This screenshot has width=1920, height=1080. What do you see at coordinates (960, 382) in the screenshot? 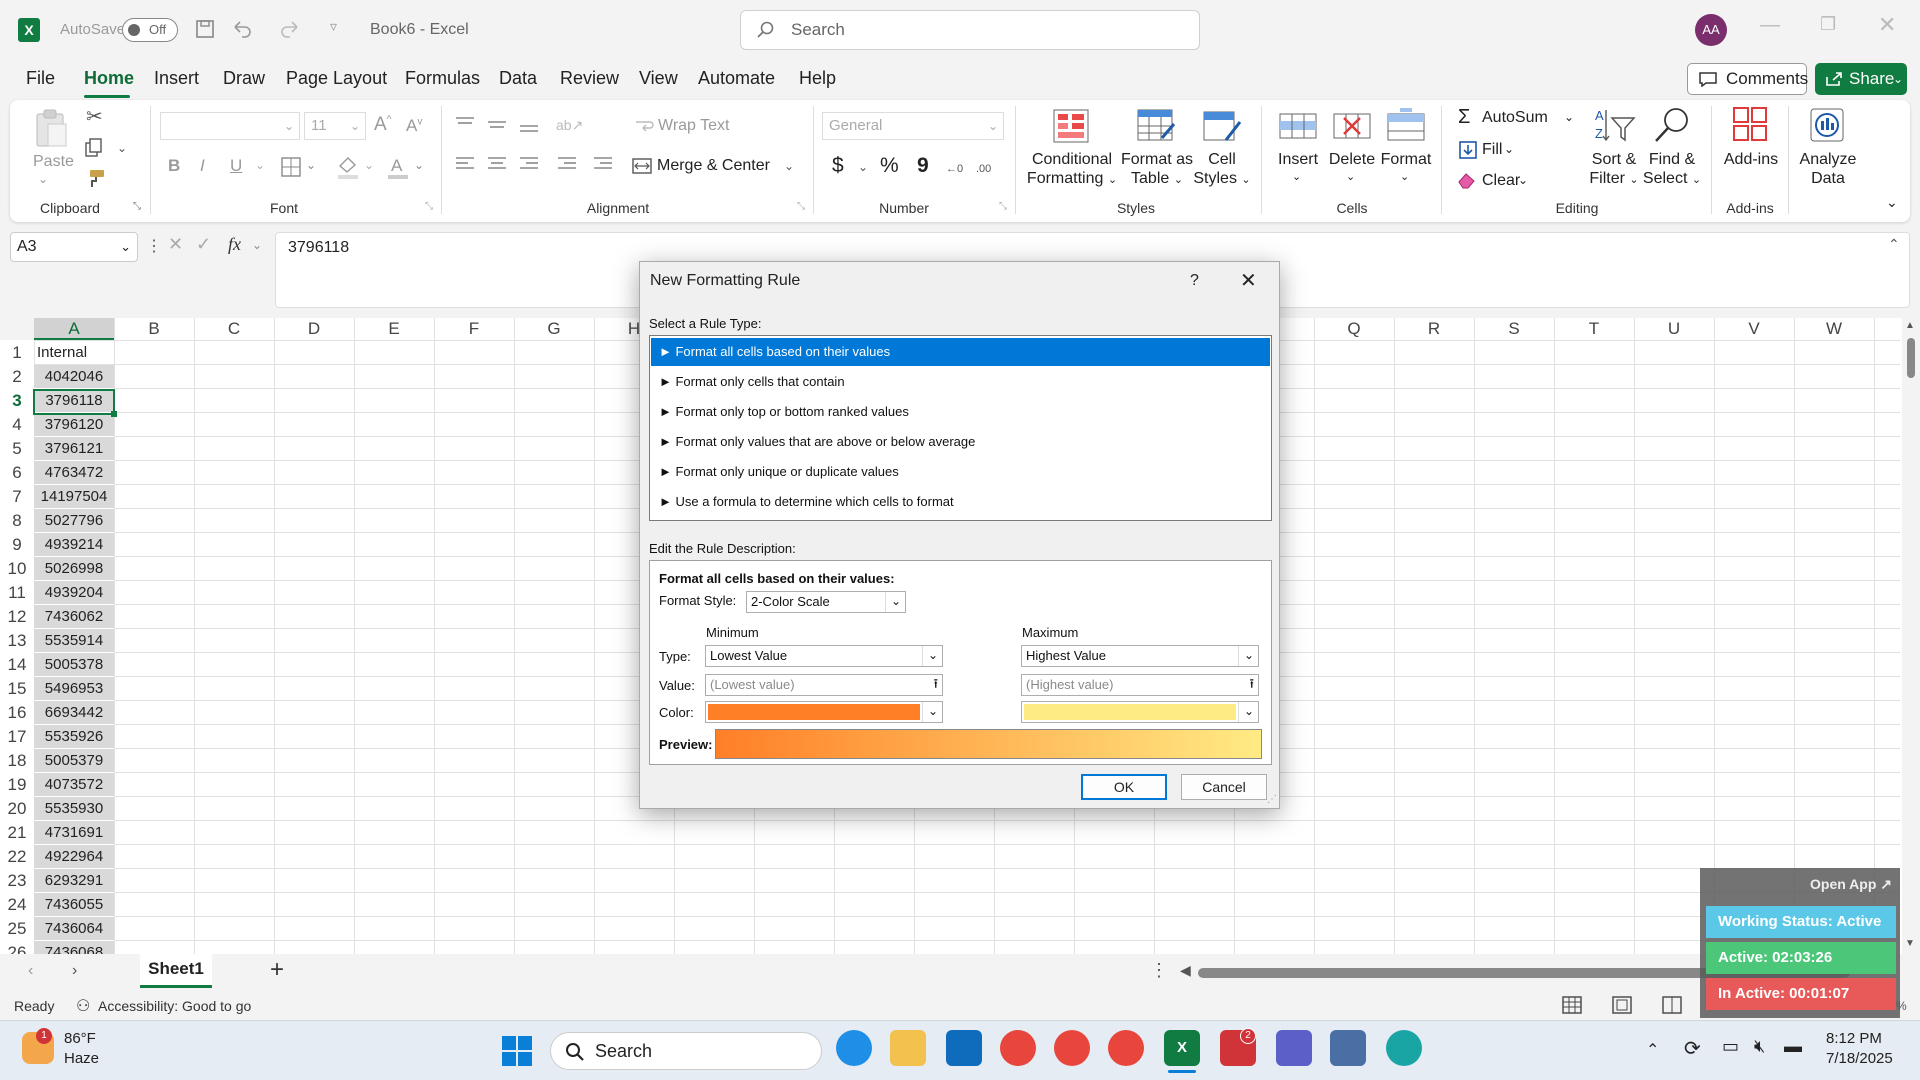
I see `rule-type-item: ► Format only cells that contain` at bounding box center [960, 382].